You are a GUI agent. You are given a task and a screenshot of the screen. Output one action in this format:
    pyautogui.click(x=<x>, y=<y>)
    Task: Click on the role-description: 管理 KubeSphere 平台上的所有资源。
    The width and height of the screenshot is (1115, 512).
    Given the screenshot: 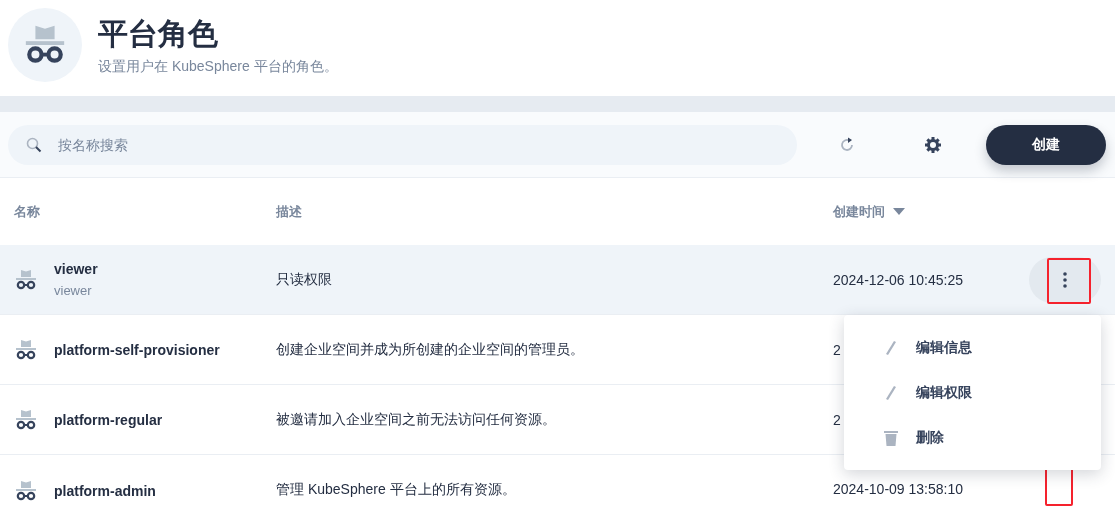 What is the action you would take?
    pyautogui.click(x=396, y=489)
    